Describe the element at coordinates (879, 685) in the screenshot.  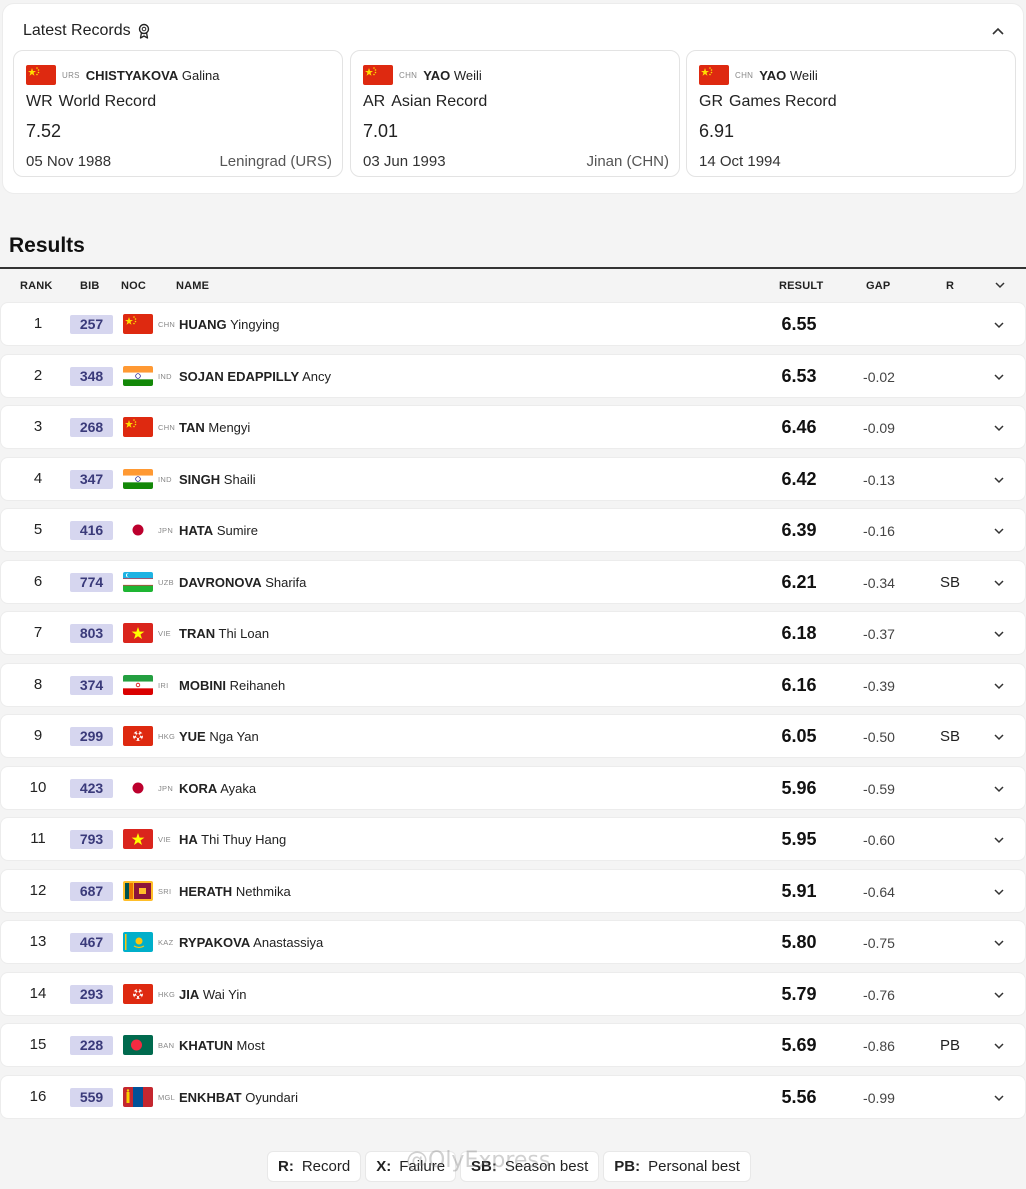
I see `row-gap: -0.39` at that location.